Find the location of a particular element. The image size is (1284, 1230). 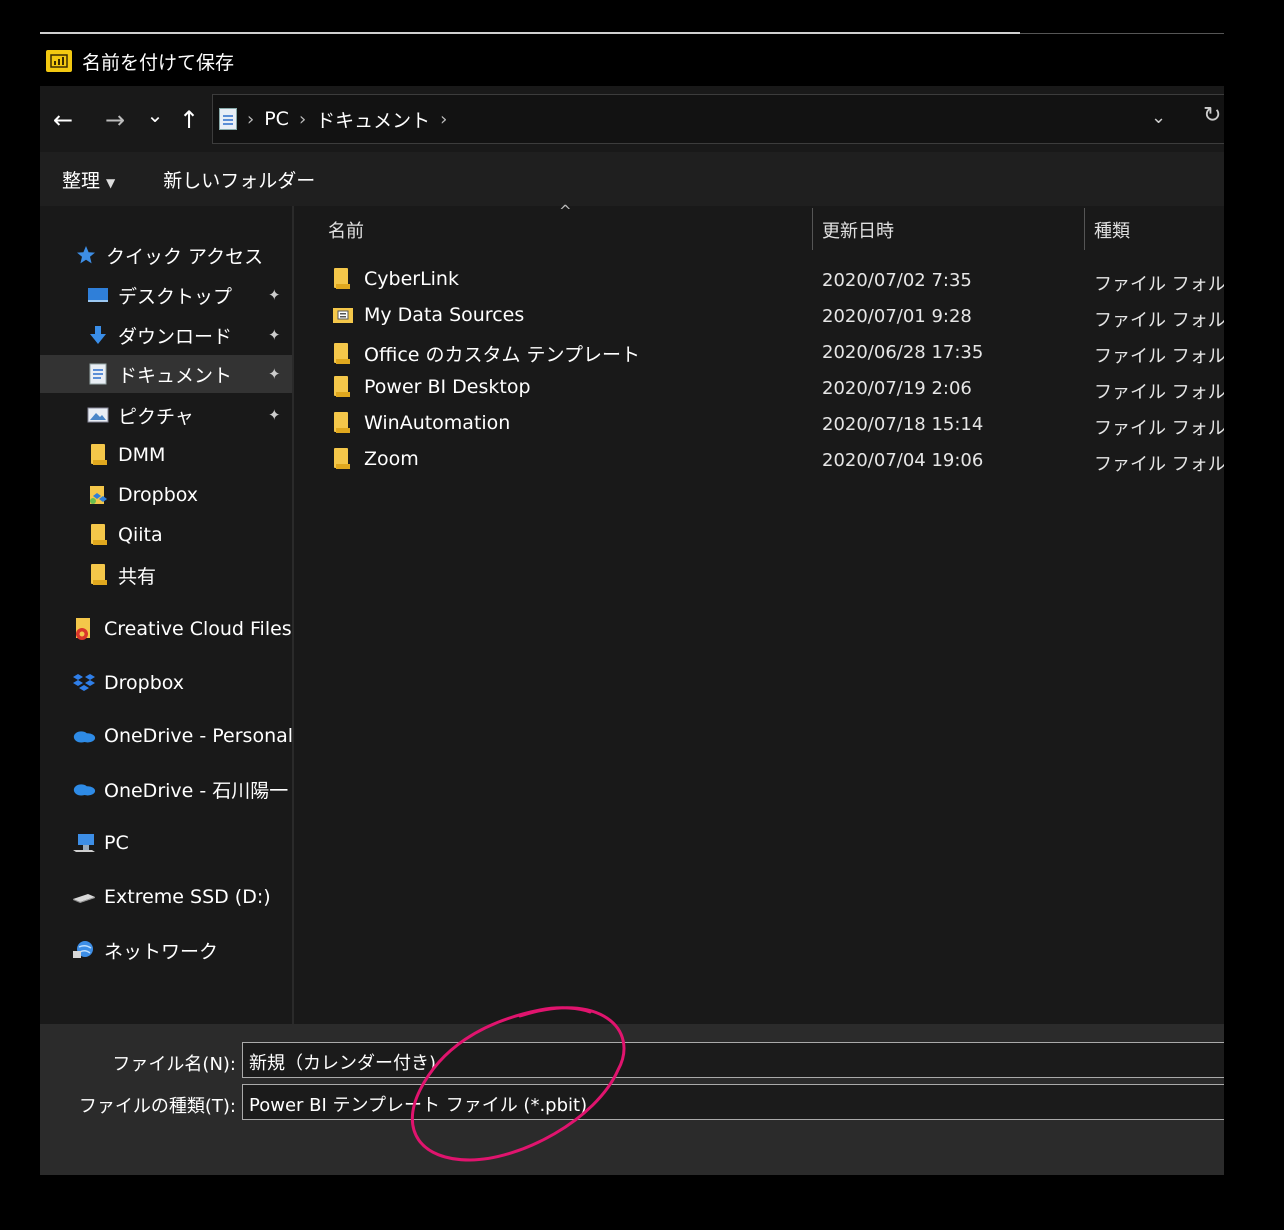

up-icon: ↑ is located at coordinates (189, 120).